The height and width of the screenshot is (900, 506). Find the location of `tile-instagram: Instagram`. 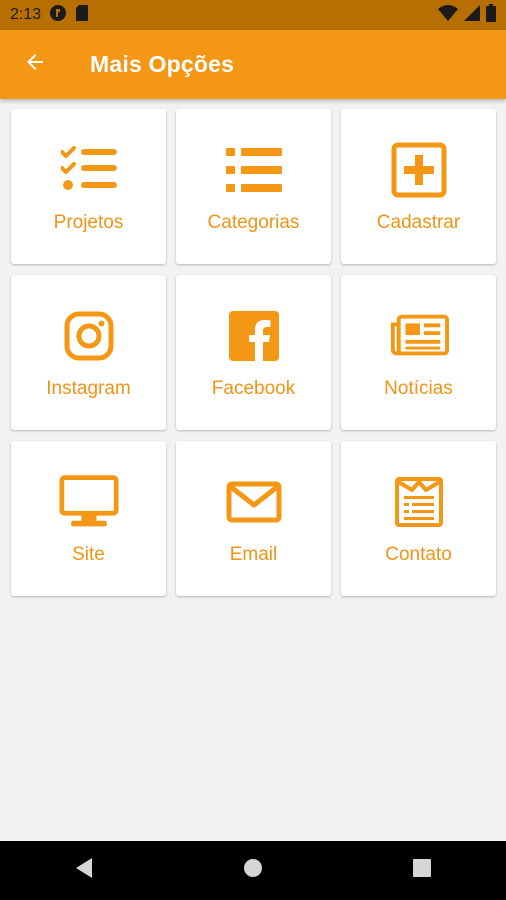

tile-instagram: Instagram is located at coordinates (88, 352).